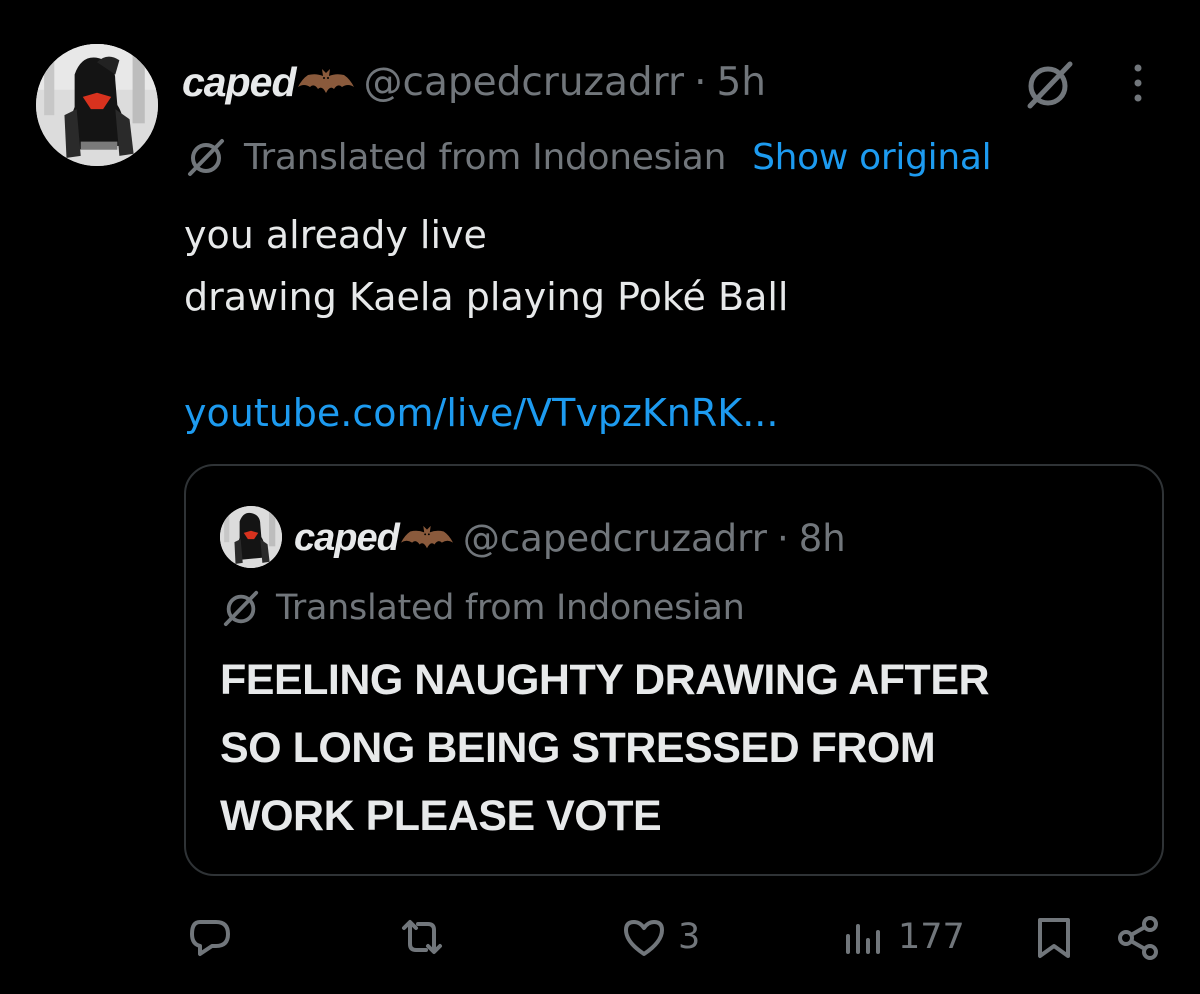 The image size is (1200, 994). I want to click on quote-header: caped @capedcruzadrr · 8h, so click(570, 538).